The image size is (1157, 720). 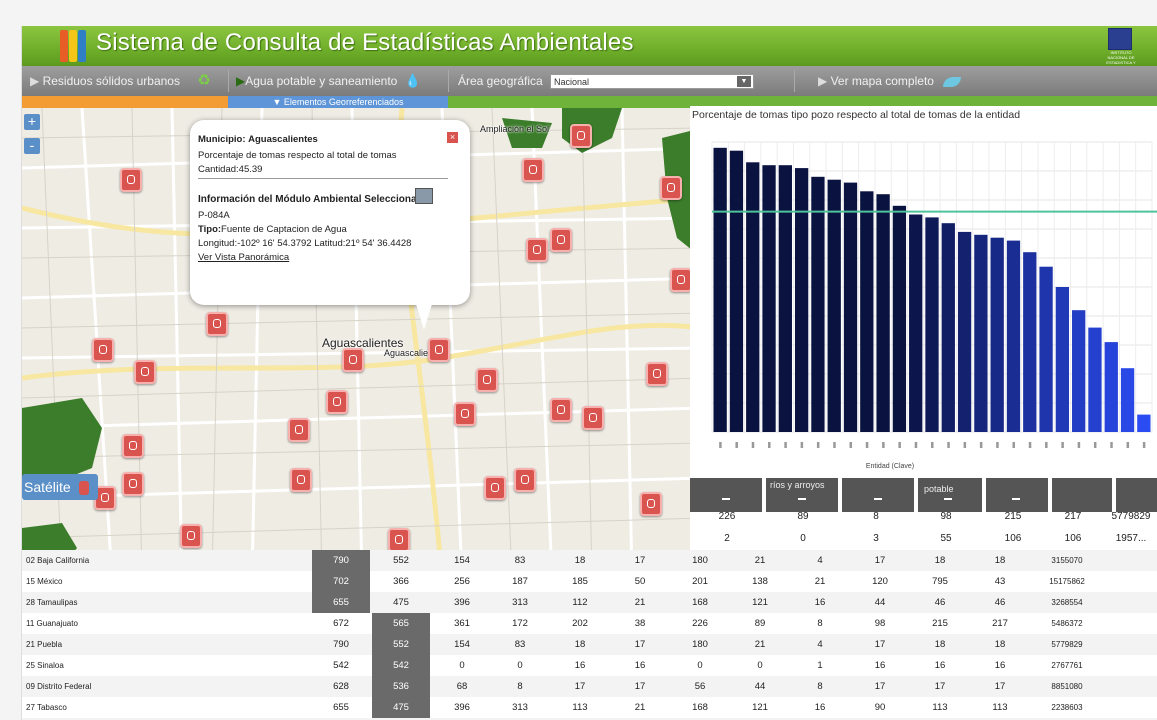 I want to click on table-cell: 5779829, so click(x=1067, y=644).